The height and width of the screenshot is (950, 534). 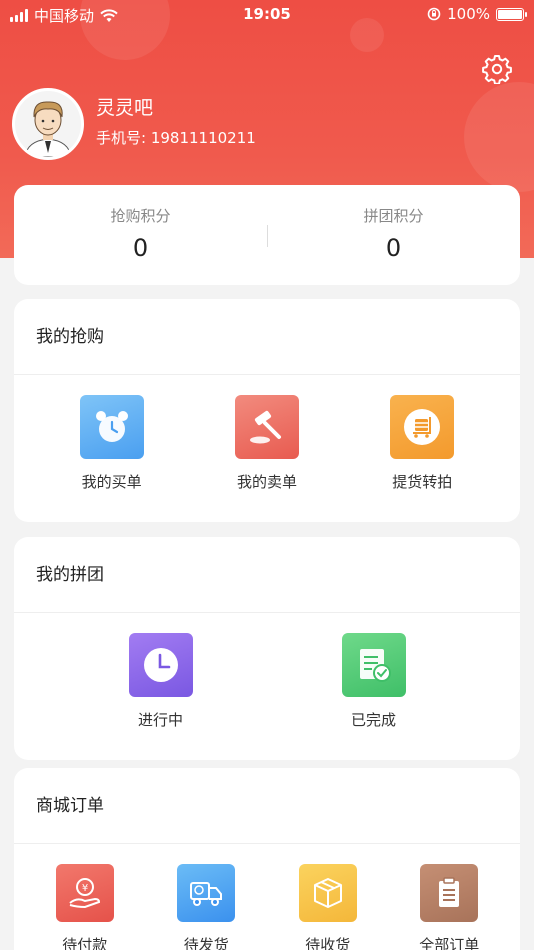 I want to click on flash-points: 抢购积分 0, so click(x=140, y=235).